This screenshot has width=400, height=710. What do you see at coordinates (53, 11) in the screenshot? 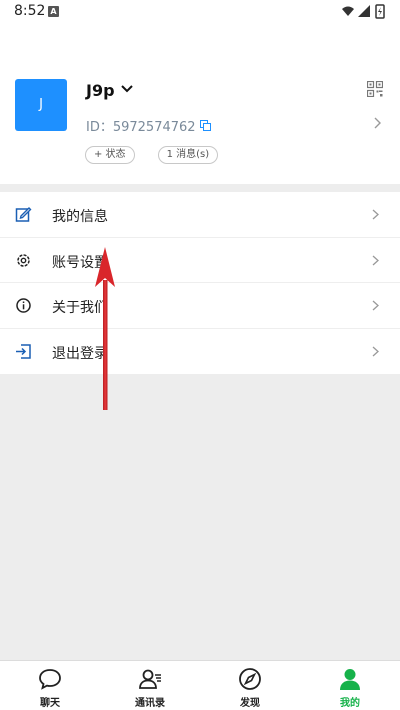
I see `notification-badge-icon: A` at bounding box center [53, 11].